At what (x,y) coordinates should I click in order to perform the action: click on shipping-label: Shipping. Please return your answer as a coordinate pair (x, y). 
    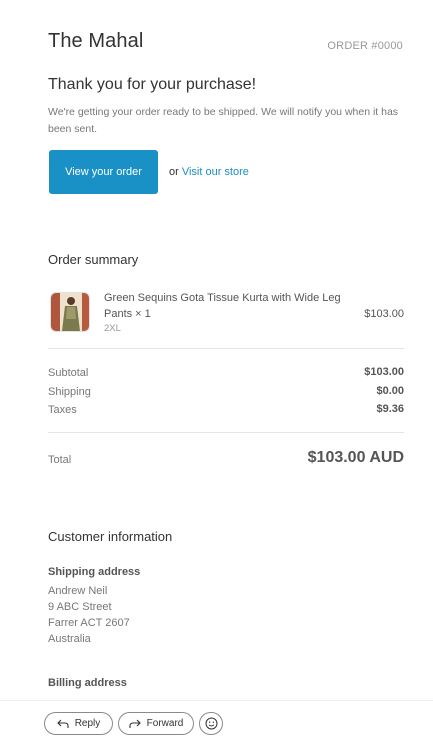
    Looking at the image, I should click on (69, 392).